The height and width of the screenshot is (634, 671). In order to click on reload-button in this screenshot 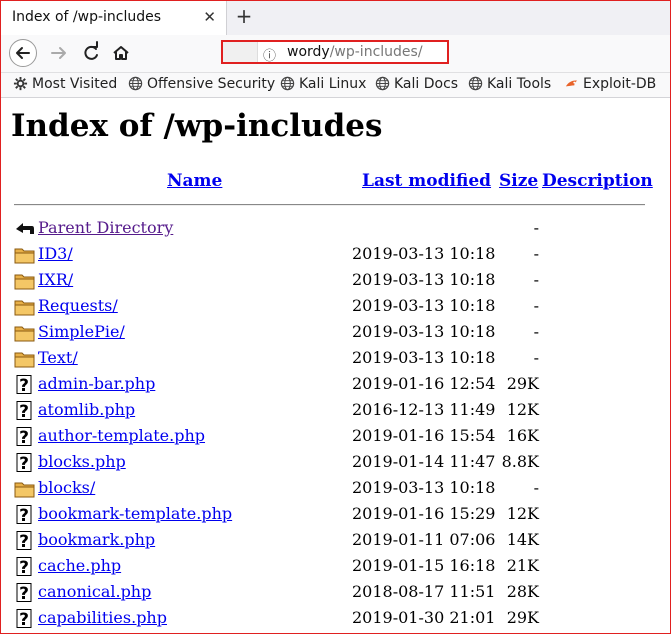, I will do `click(91, 53)`.